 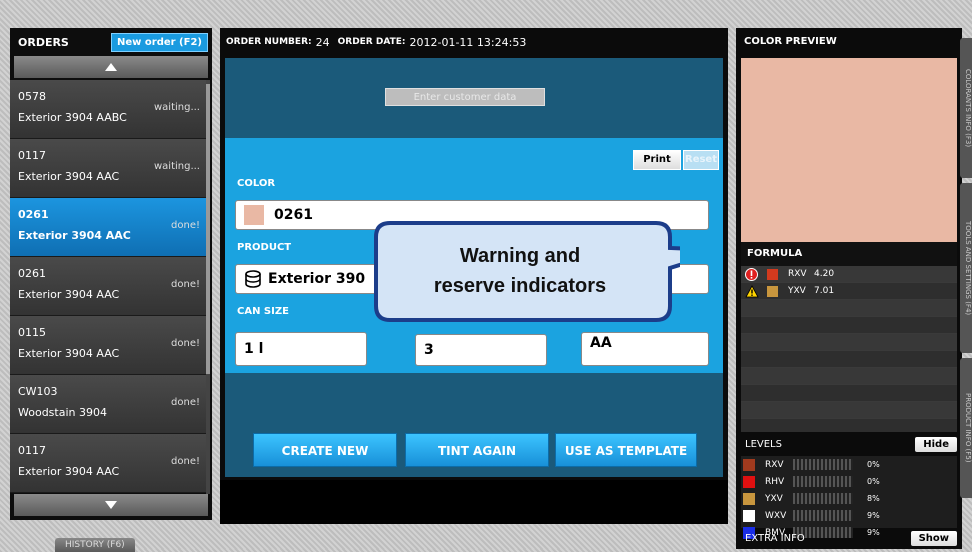 I want to click on levels-list: RXV 0% RHV 0% YXV 8% WXV 9% BMV 9%, so click(x=849, y=497).